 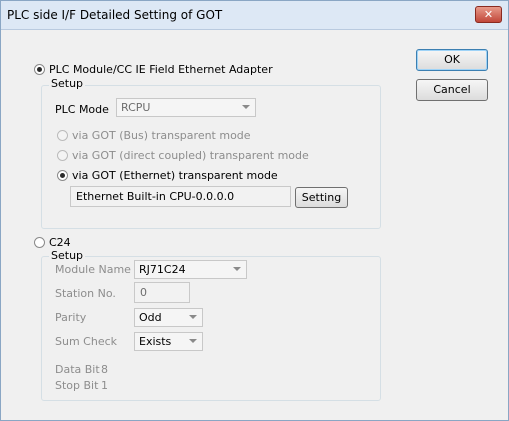 I want to click on via-got-bus-radio, so click(x=62, y=135).